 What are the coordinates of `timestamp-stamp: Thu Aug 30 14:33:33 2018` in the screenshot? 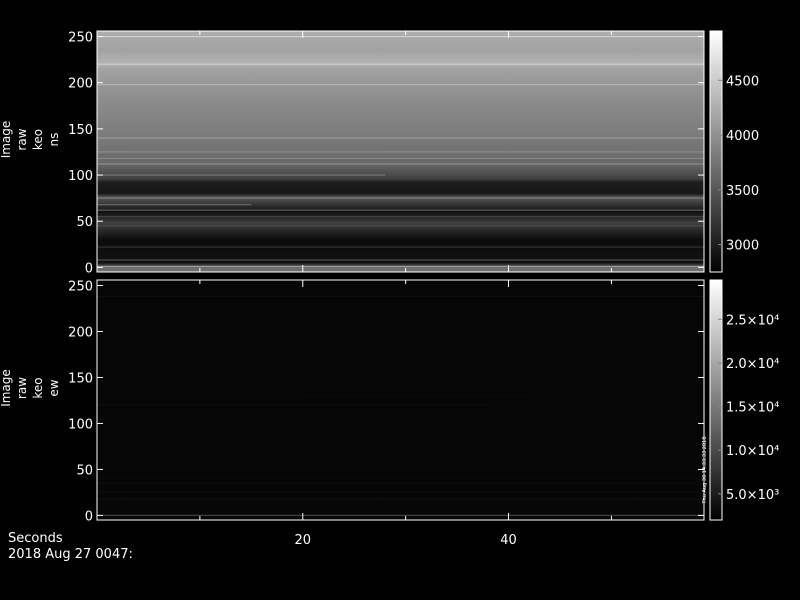 It's located at (705, 470).